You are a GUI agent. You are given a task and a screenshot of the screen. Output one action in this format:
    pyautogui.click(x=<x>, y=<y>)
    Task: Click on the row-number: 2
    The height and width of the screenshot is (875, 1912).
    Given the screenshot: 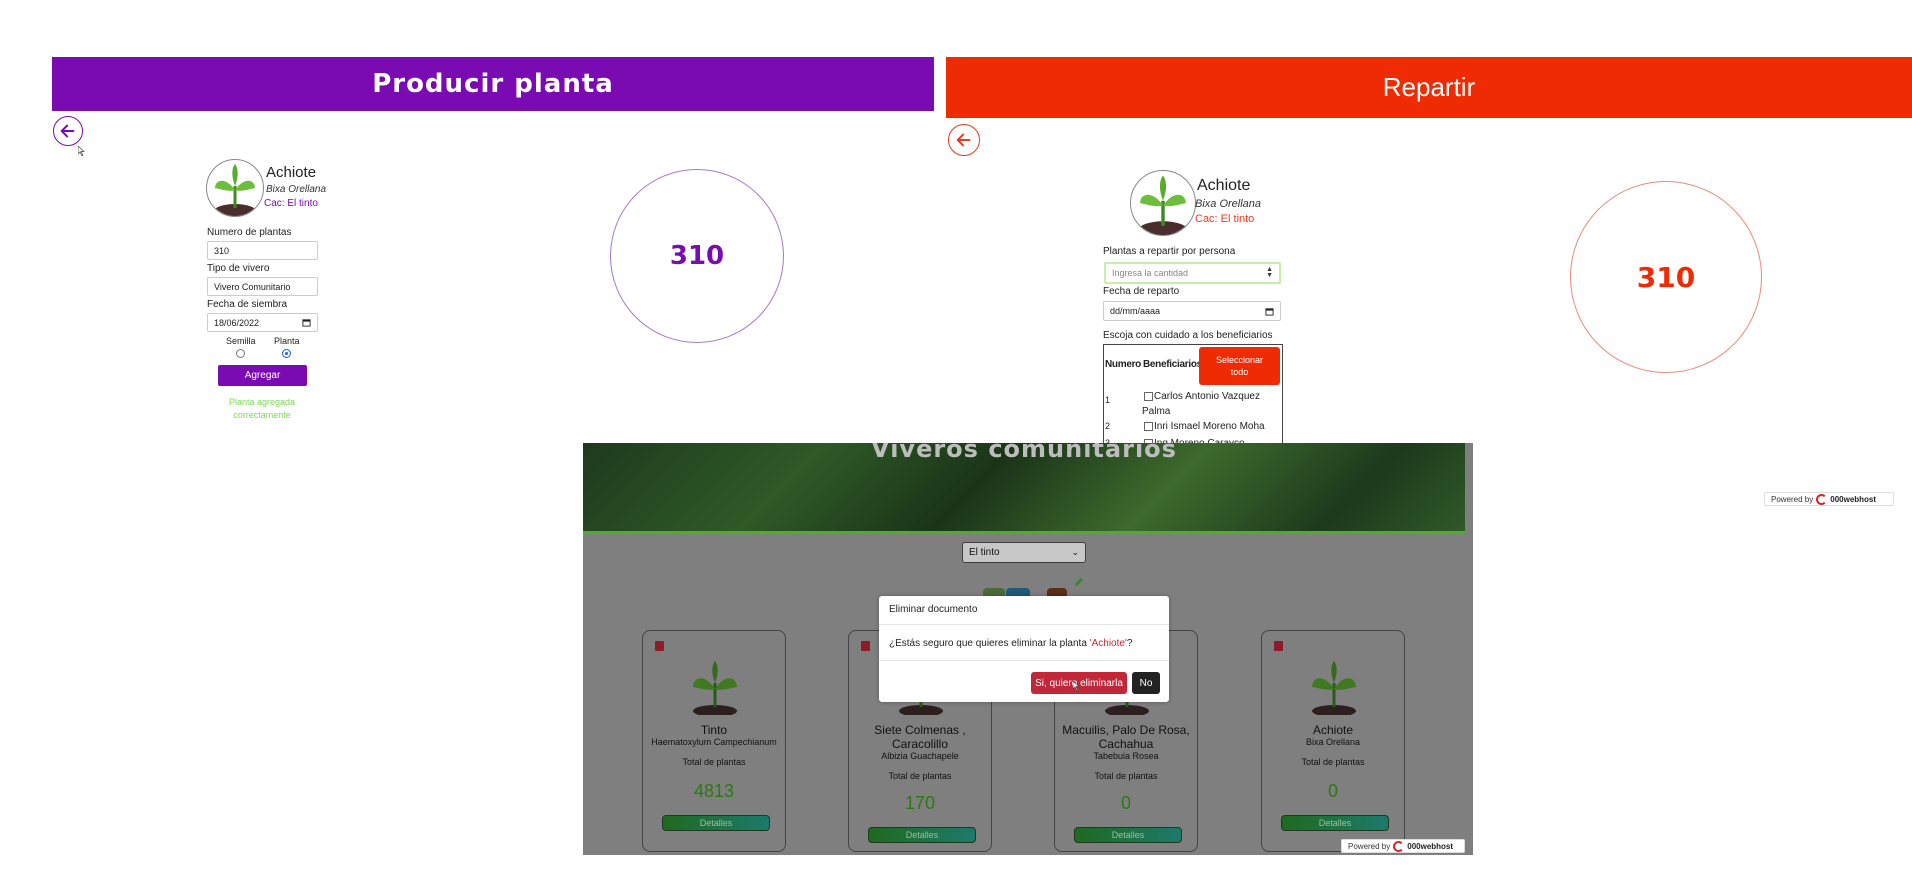 What is the action you would take?
    pyautogui.click(x=1108, y=426)
    